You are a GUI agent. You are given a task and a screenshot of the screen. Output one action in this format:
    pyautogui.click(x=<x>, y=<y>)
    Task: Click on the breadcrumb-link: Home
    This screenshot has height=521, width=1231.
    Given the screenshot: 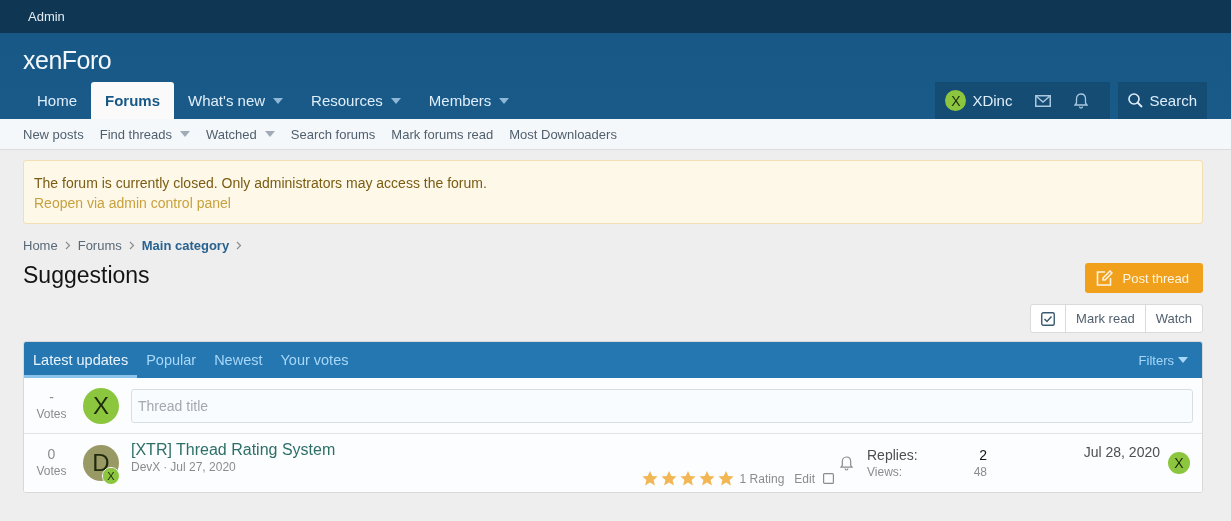 What is the action you would take?
    pyautogui.click(x=40, y=245)
    